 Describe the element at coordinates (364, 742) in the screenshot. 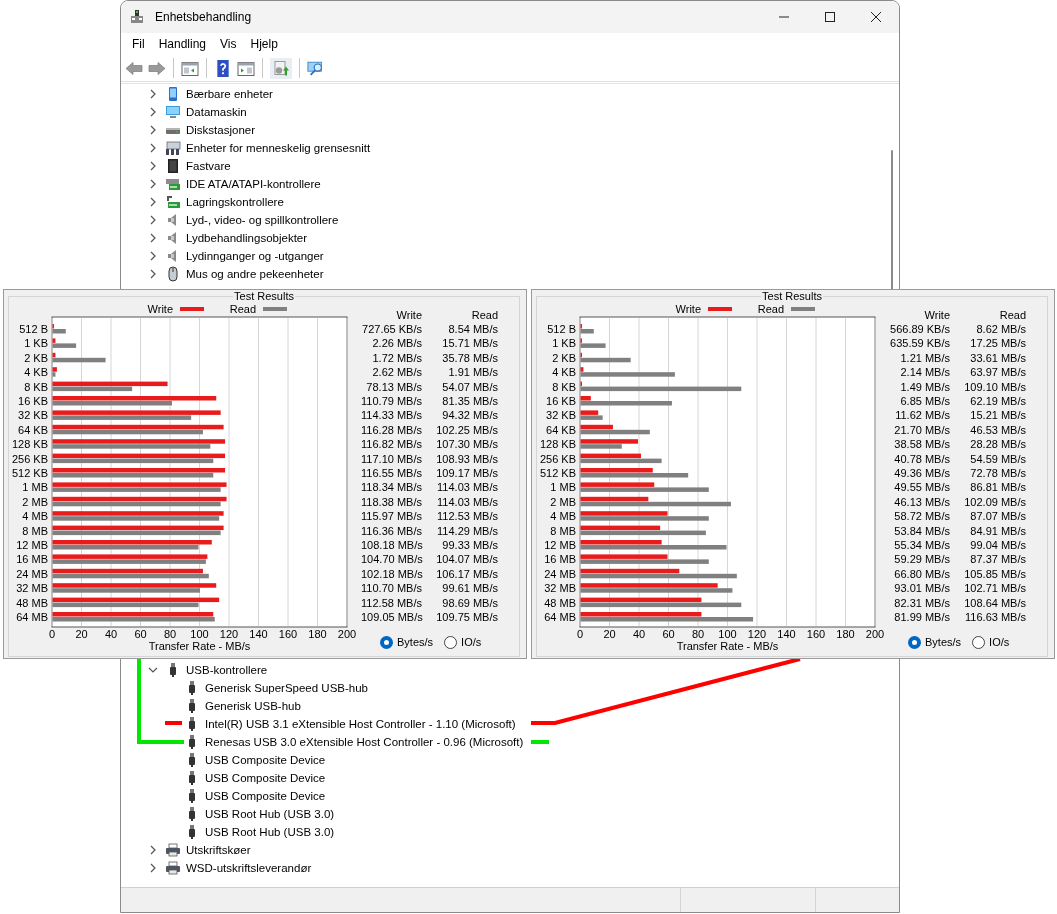

I see `tree-item: Renesas USB 3.0 eXtensible Host Controller - 0.96 (Microsoft)` at that location.